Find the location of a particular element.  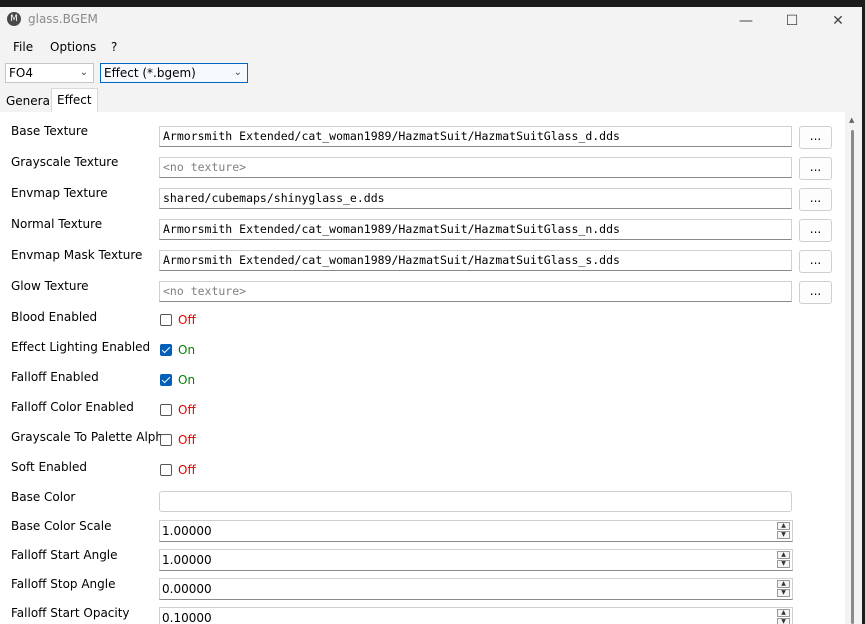

file-type-select-value: Effect (*.bgem) is located at coordinates (150, 73).